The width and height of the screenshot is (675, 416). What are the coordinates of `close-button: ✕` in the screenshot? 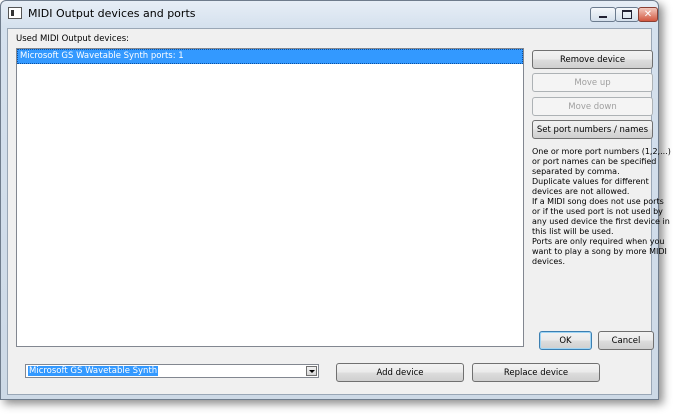 It's located at (648, 14).